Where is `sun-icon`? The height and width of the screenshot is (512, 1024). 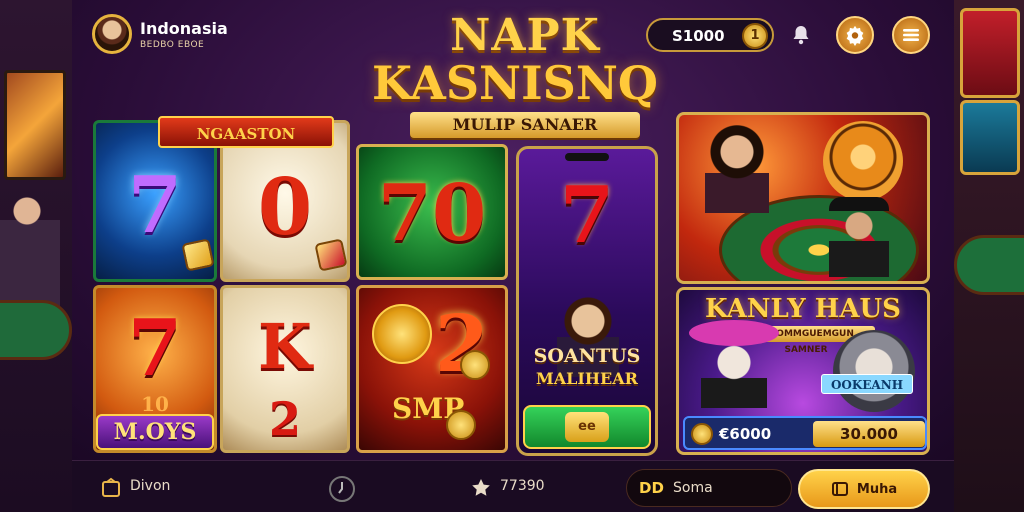
sun-icon is located at coordinates (402, 334).